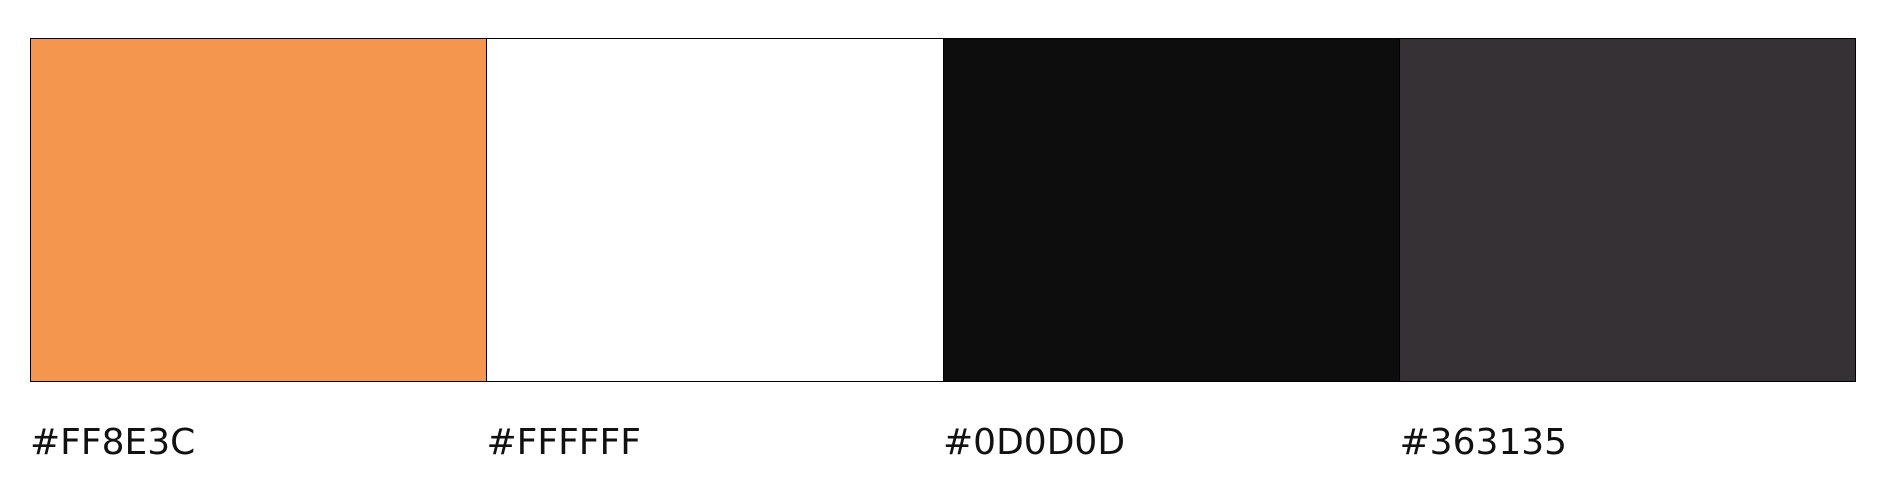 This screenshot has height=504, width=1890. What do you see at coordinates (113, 442) in the screenshot?
I see `color-label-orange: #FF8E3C` at bounding box center [113, 442].